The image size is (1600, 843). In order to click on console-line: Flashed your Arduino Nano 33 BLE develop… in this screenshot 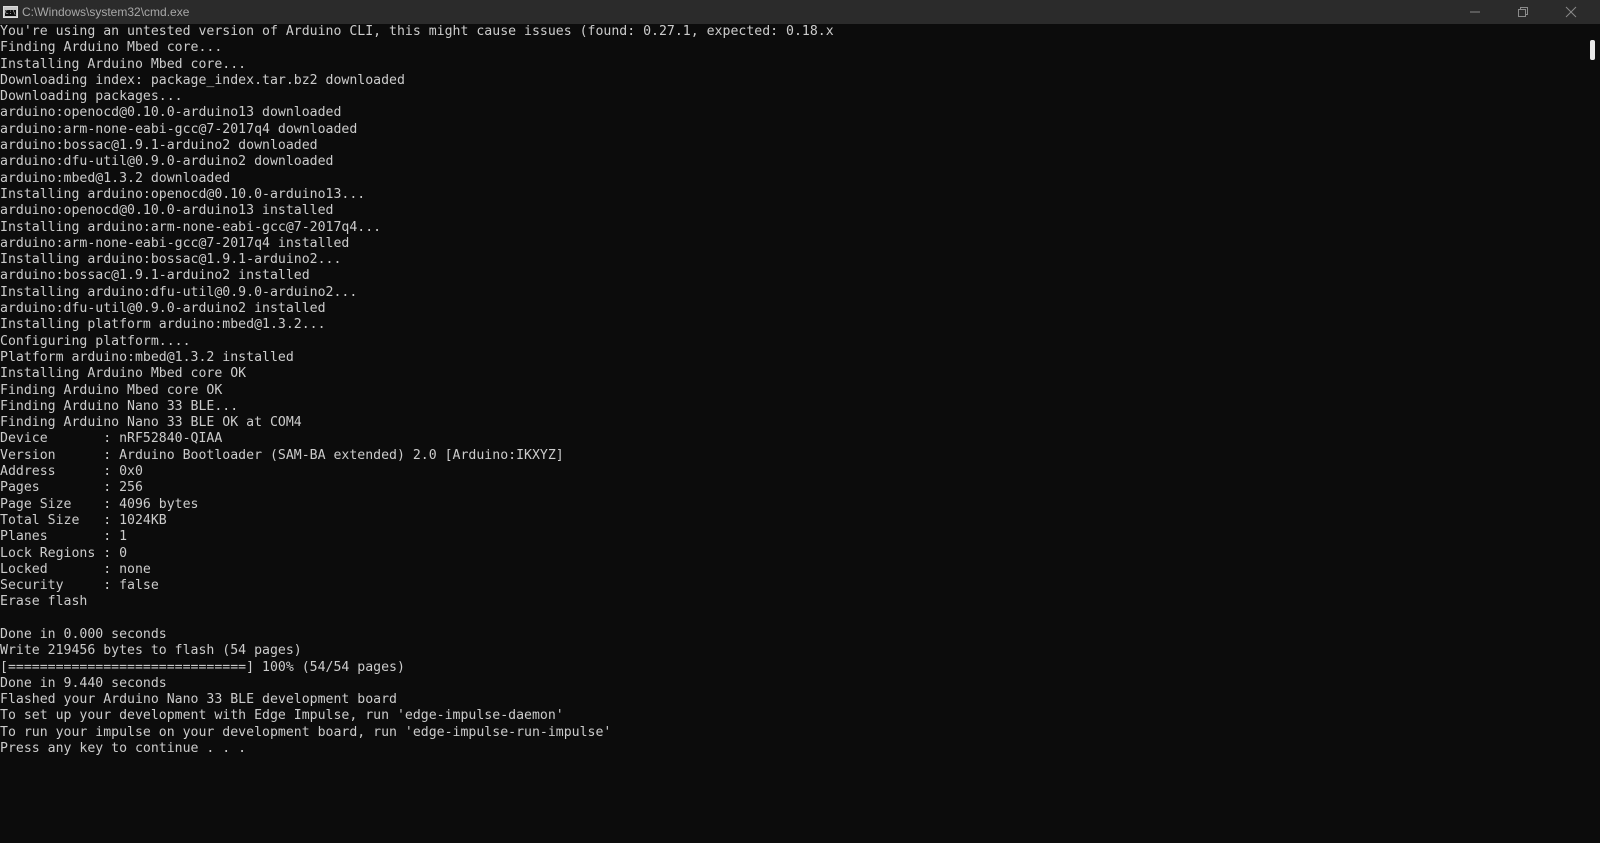, I will do `click(198, 700)`.